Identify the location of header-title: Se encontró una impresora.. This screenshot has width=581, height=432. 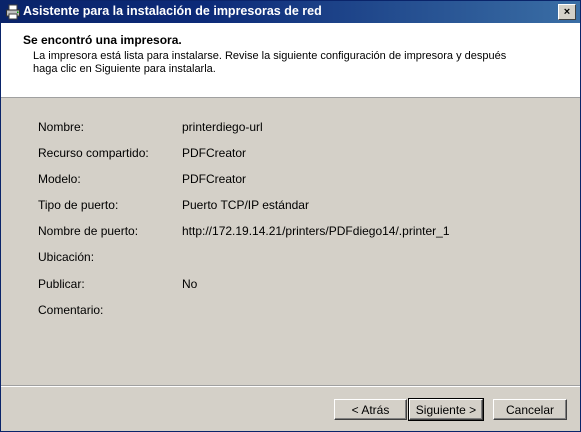
(102, 40).